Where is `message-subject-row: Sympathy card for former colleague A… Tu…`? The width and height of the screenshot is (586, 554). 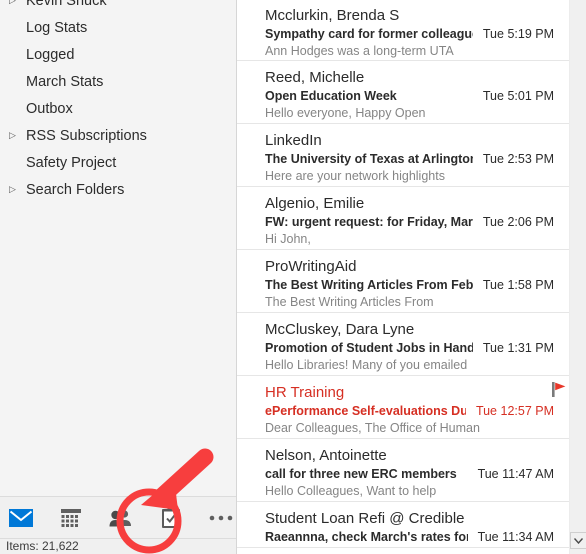
message-subject-row: Sympathy card for former colleague A… Tu… is located at coordinates (419, 34).